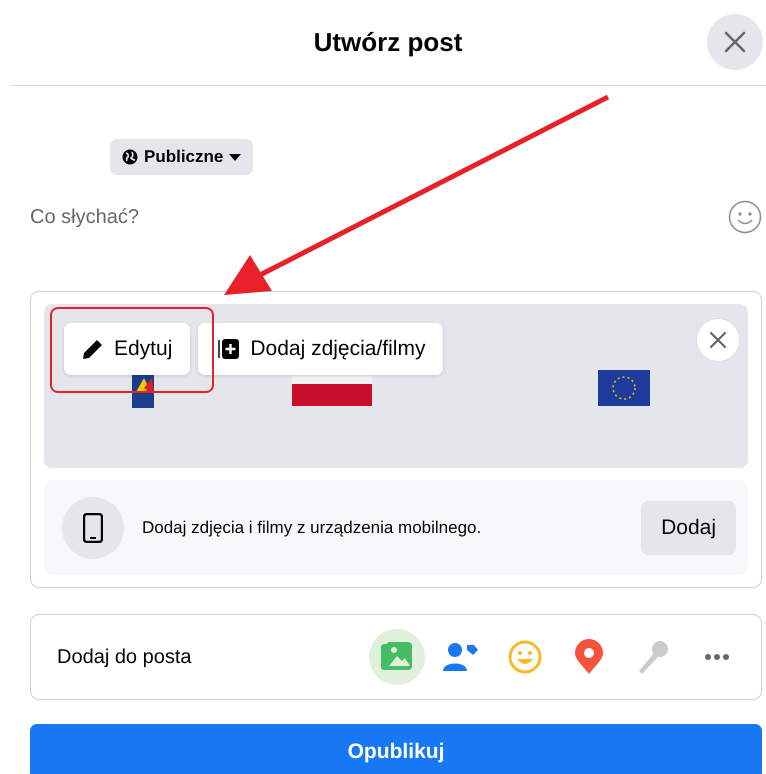  I want to click on remove-button, so click(718, 340).